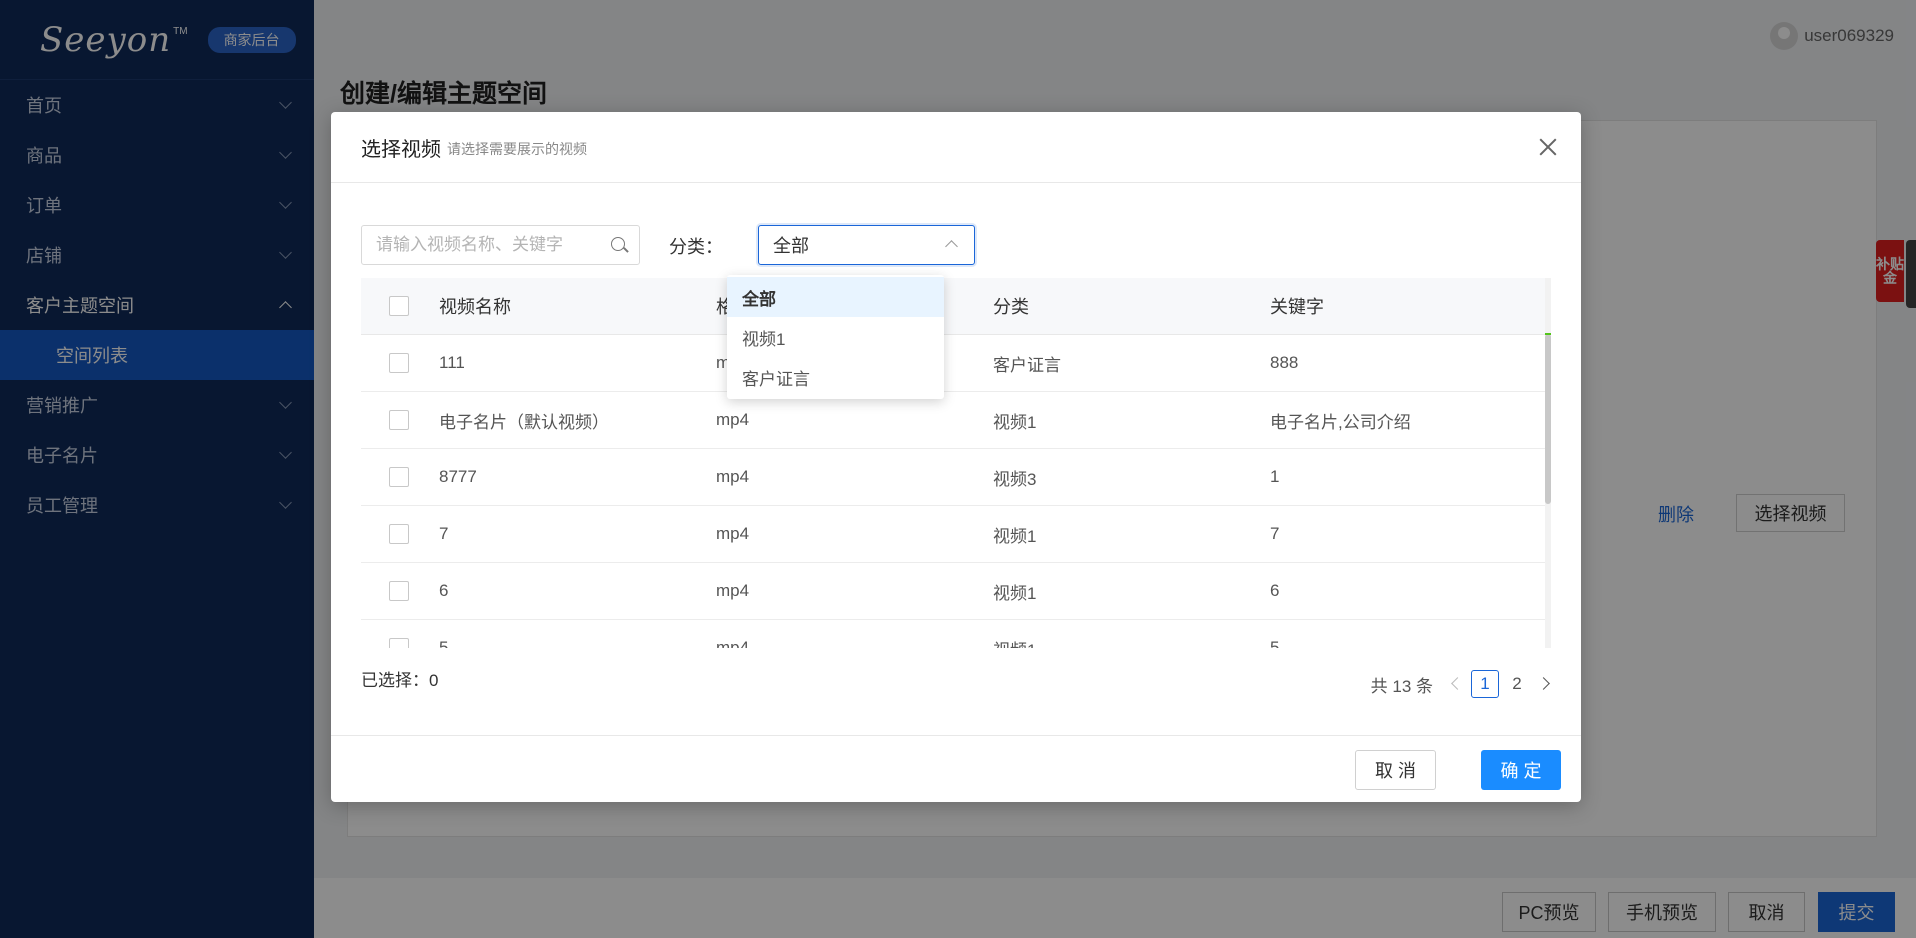 This screenshot has height=938, width=1916. Describe the element at coordinates (400, 680) in the screenshot. I see `selected-count: 已选择：0` at that location.